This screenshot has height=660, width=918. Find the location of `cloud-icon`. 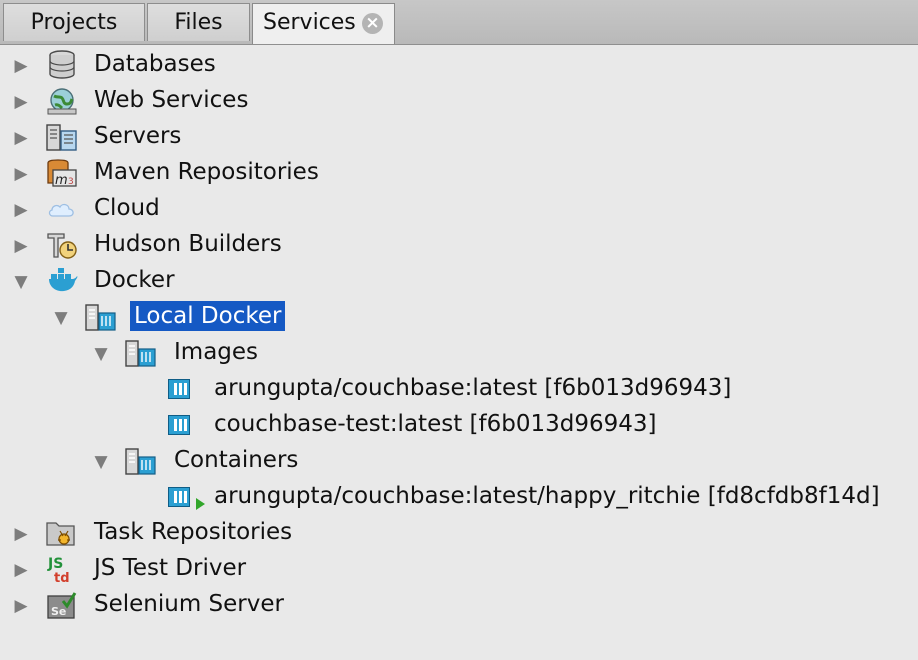

cloud-icon is located at coordinates (61, 210).